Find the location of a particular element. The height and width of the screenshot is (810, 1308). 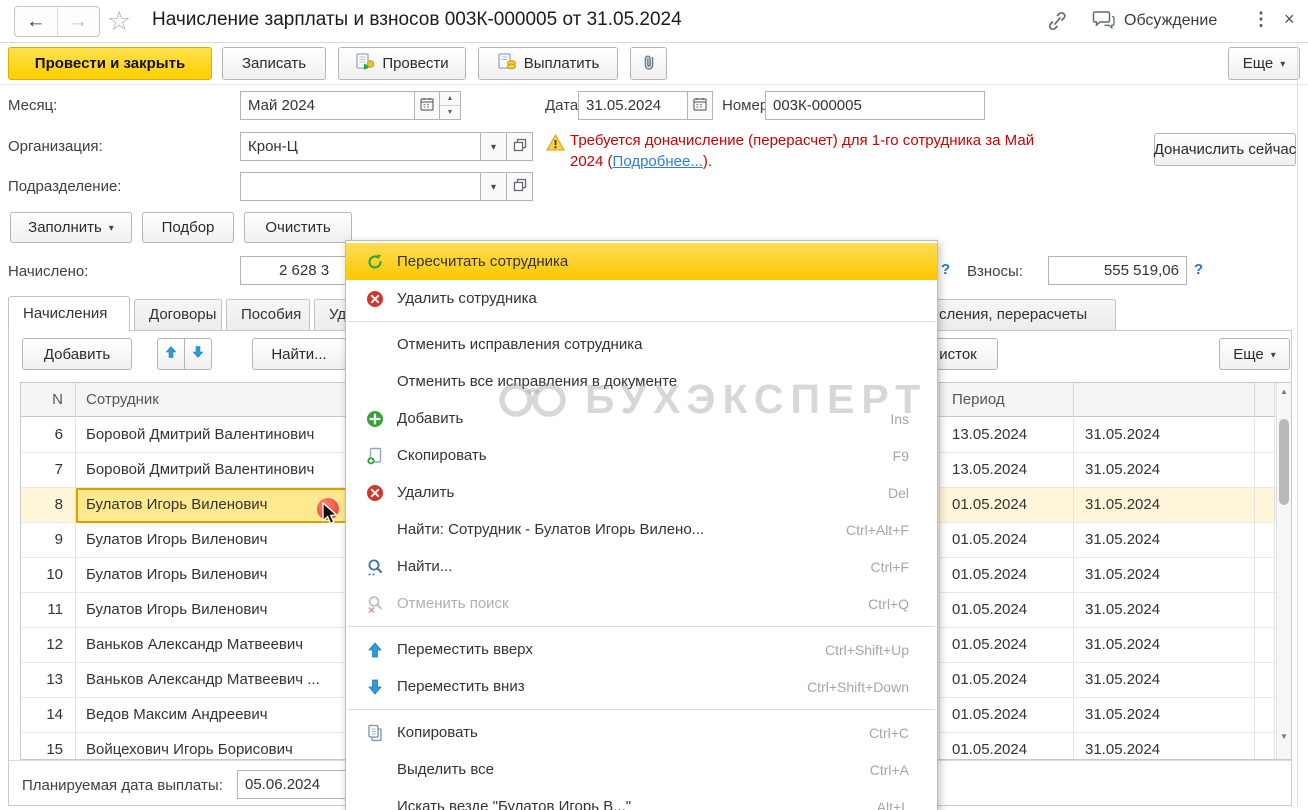

spin-up-icon: ▲ is located at coordinates (450, 99).